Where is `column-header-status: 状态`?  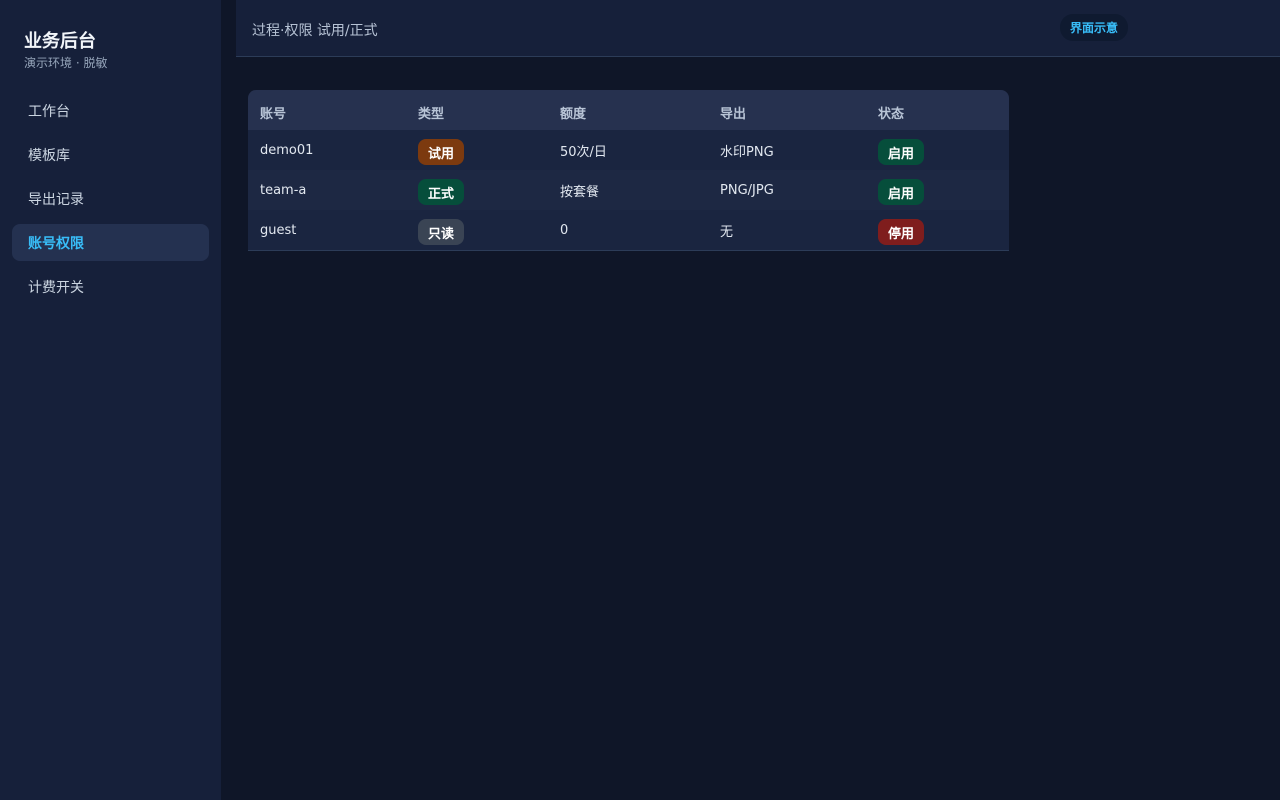 column-header-status: 状态 is located at coordinates (891, 114).